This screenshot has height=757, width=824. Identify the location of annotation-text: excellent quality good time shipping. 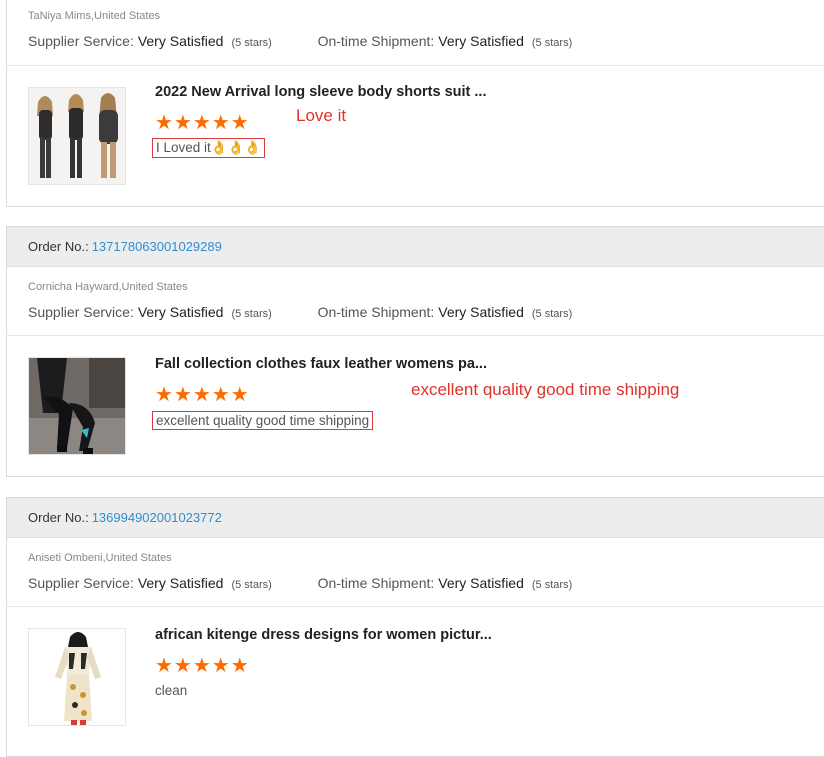
(545, 389).